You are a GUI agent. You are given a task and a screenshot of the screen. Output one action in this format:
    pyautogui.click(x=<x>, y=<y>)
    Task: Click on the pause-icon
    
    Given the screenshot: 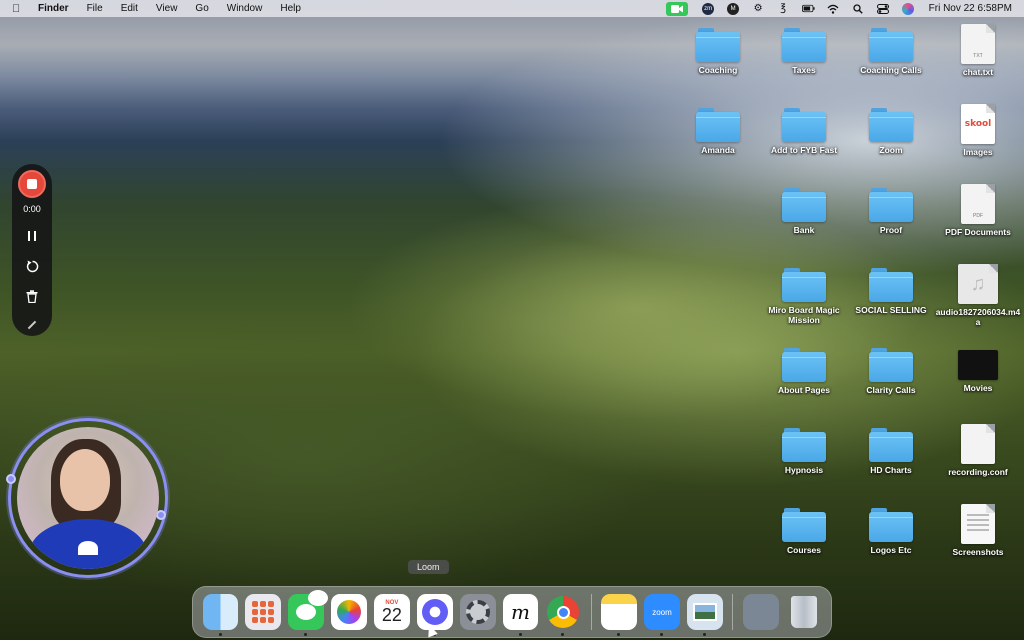 What is the action you would take?
    pyautogui.click(x=32, y=236)
    